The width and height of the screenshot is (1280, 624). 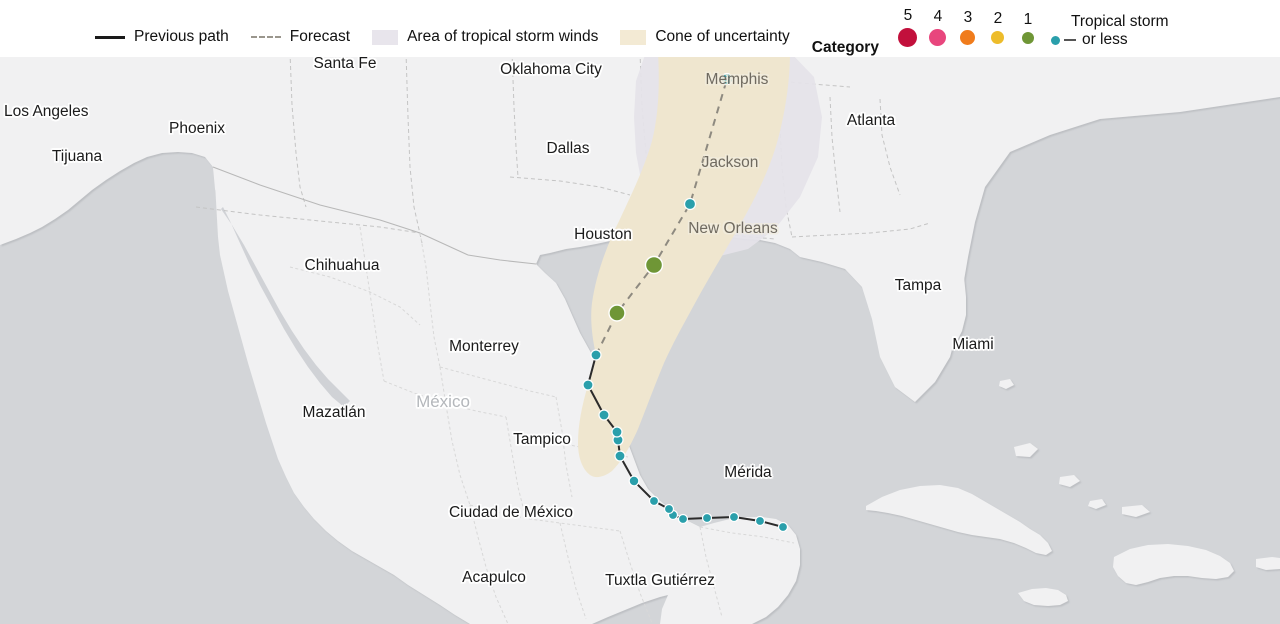 What do you see at coordinates (1028, 29) in the screenshot?
I see `category-1: 1` at bounding box center [1028, 29].